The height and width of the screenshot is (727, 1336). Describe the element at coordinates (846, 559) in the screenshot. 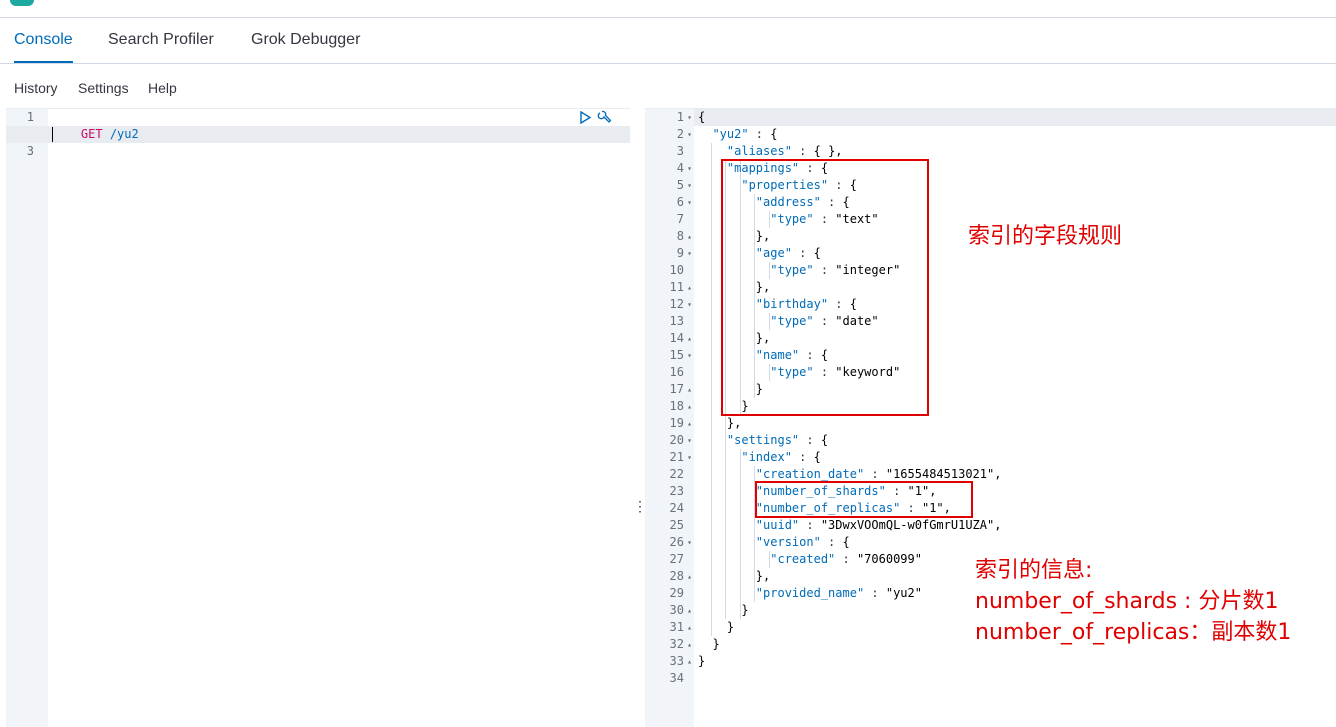

I see `response-line: "created" : "7060099"` at that location.